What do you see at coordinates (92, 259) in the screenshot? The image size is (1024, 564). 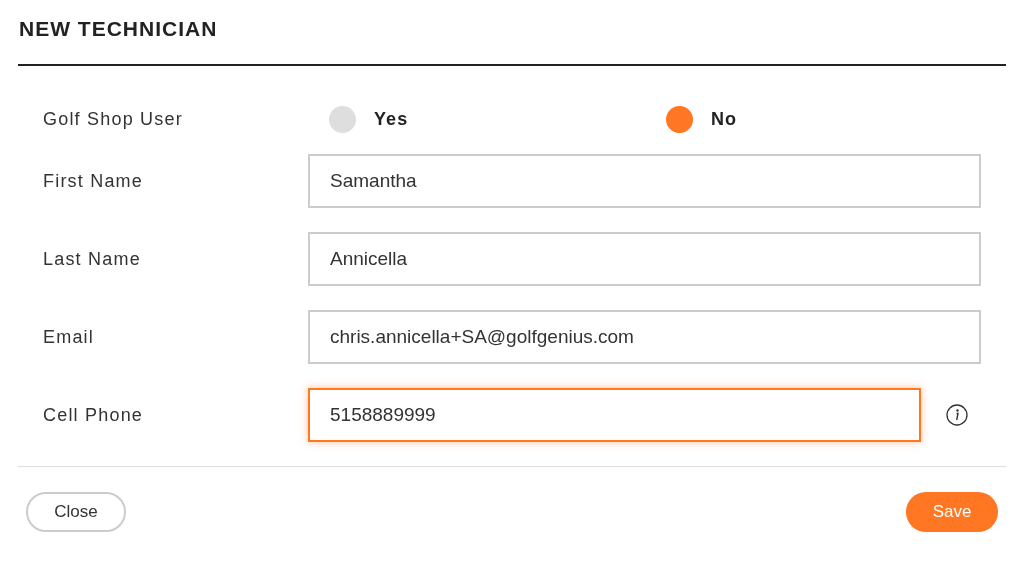 I see `field-label: Last Name` at bounding box center [92, 259].